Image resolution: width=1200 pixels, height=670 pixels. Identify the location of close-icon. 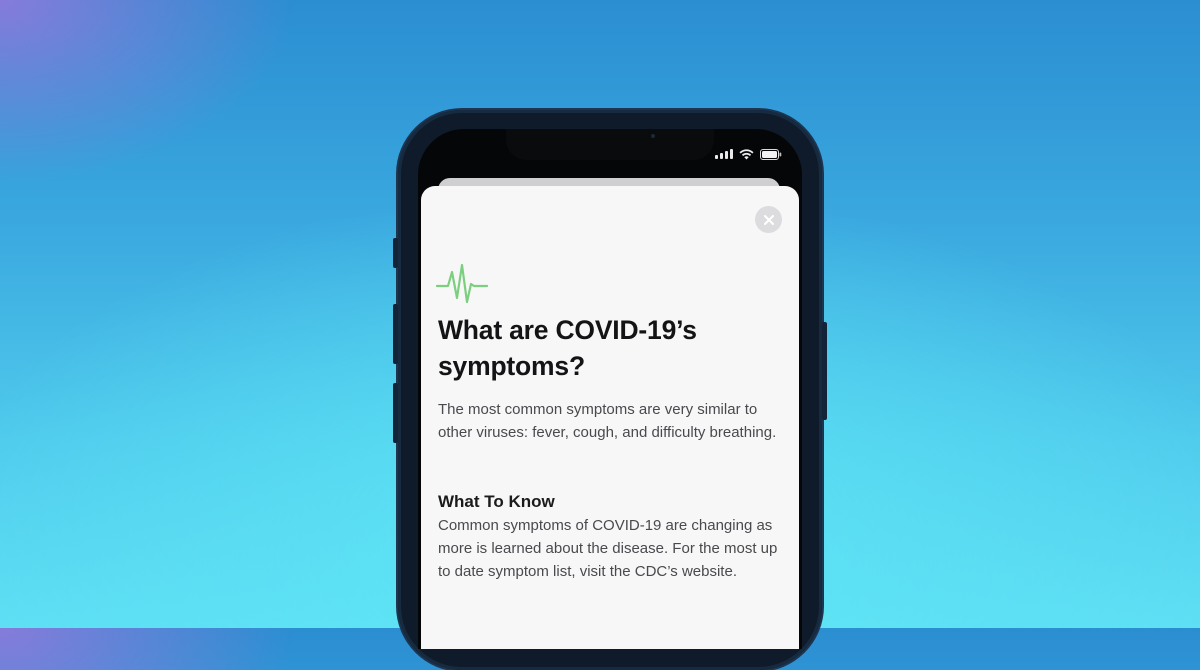
(768, 219).